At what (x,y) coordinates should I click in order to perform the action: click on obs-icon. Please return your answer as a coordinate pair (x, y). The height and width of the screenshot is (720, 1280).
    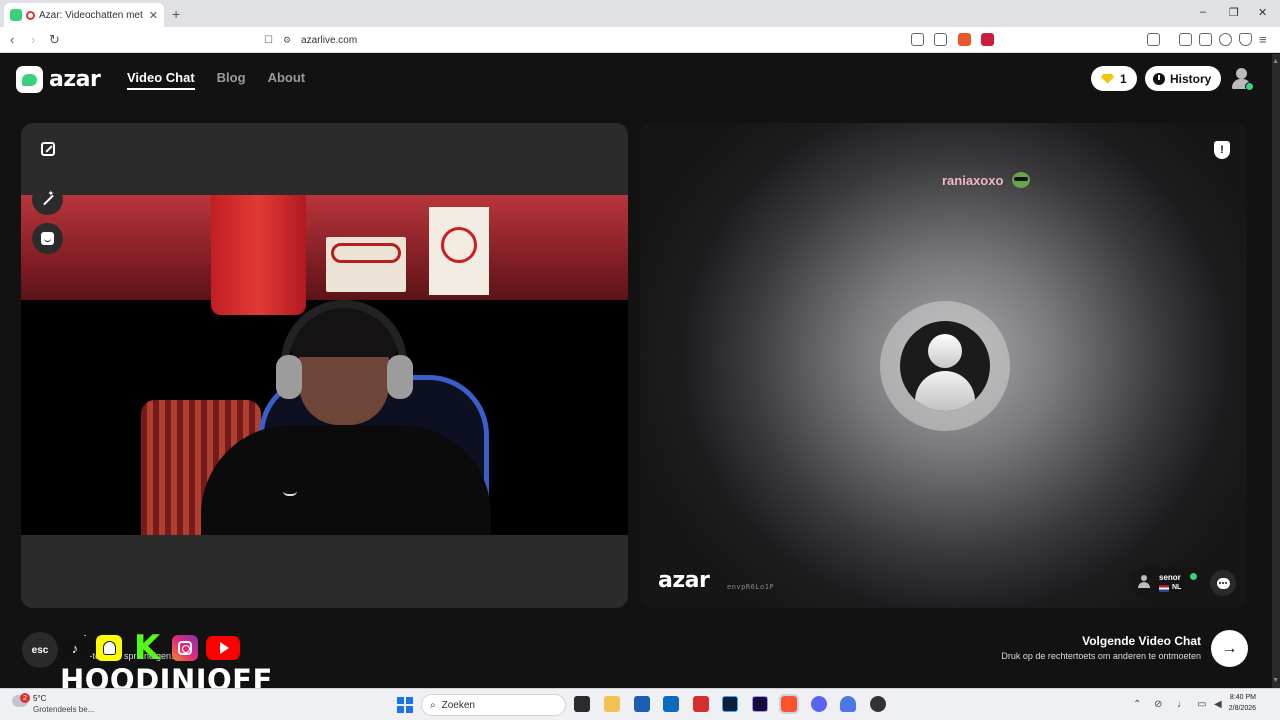
    Looking at the image, I should click on (878, 704).